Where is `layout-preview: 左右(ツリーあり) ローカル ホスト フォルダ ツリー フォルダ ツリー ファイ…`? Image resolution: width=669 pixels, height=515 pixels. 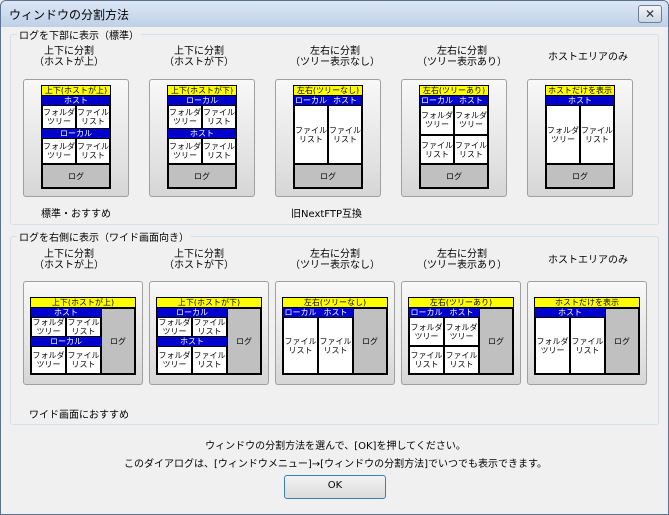 layout-preview: 左右(ツリーあり) ローカル ホスト フォルダ ツリー フォルダ ツリー ファイ… is located at coordinates (461, 336).